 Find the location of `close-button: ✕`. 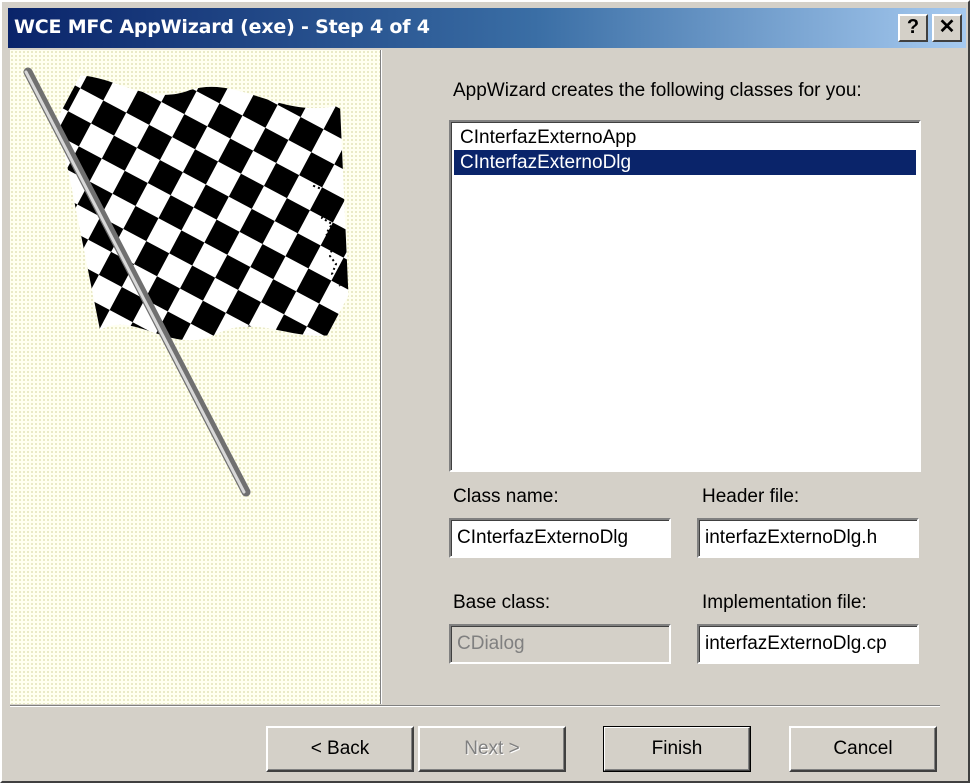

close-button: ✕ is located at coordinates (947, 28).